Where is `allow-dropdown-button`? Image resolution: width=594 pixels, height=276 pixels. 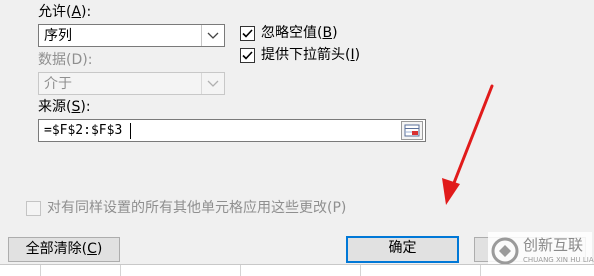 allow-dropdown-button is located at coordinates (212, 35).